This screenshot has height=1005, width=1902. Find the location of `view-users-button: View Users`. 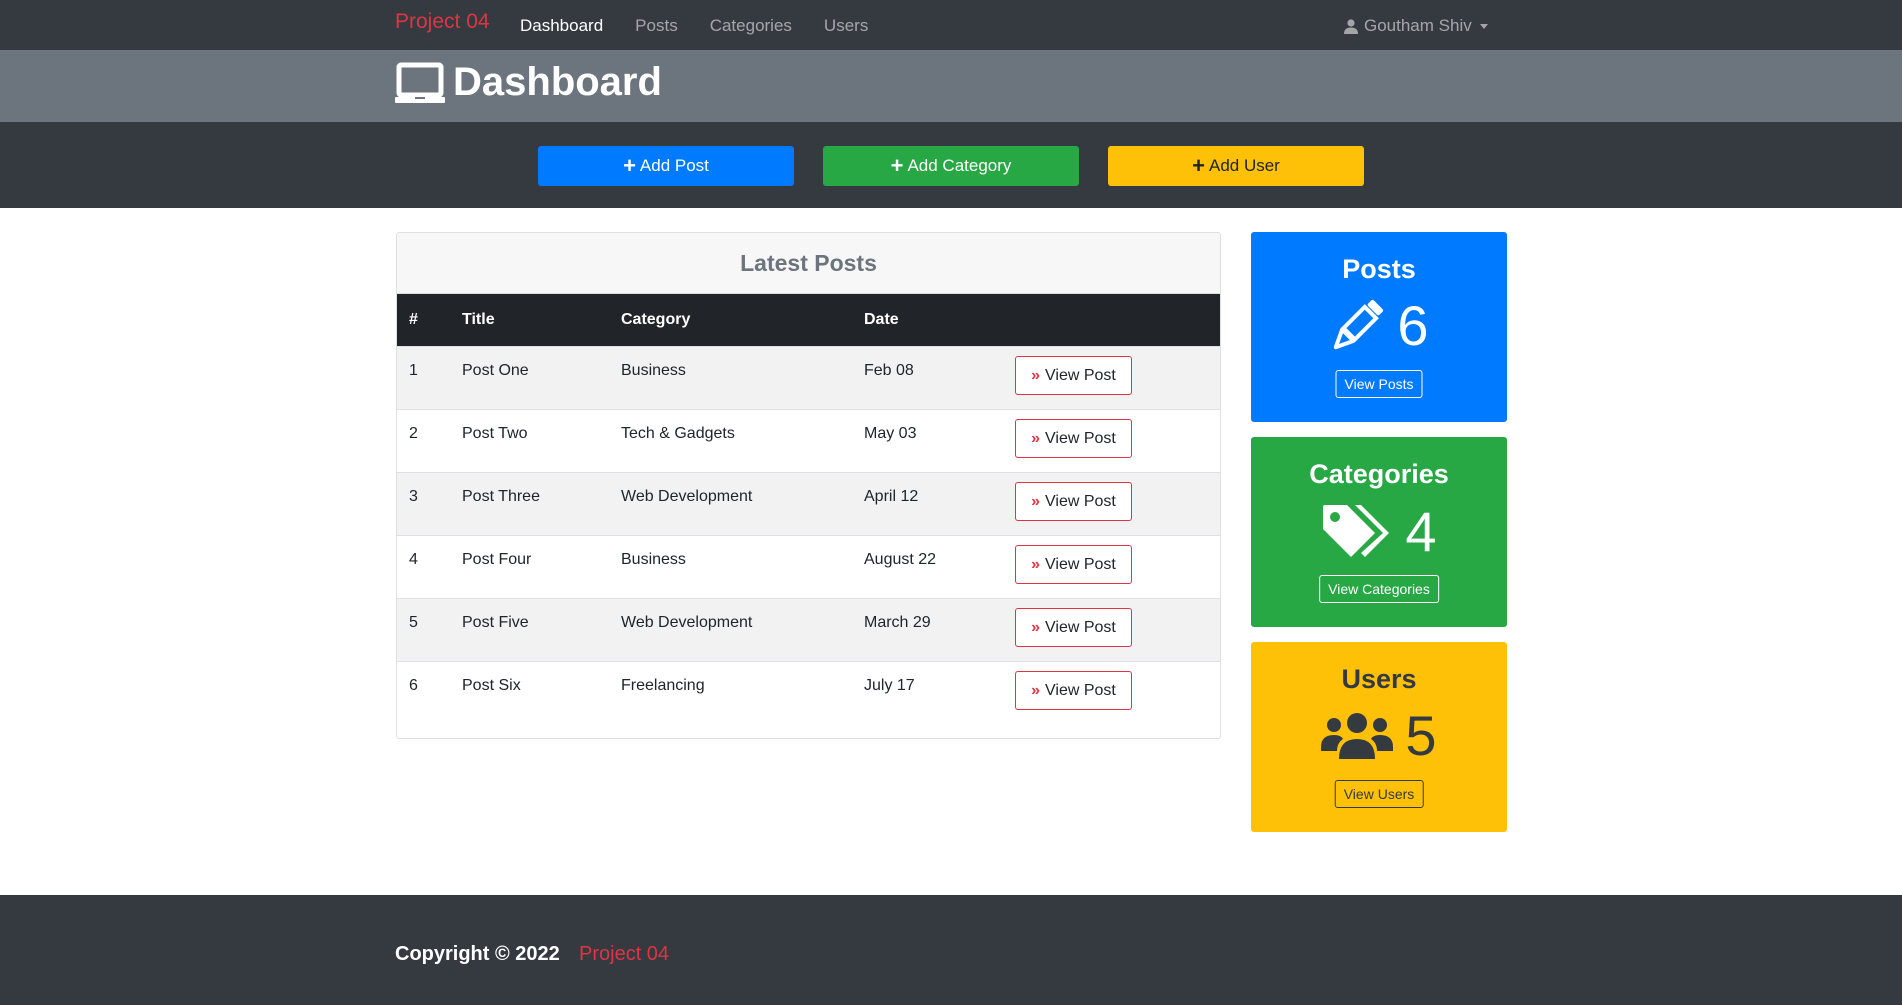

view-users-button: View Users is located at coordinates (1379, 794).